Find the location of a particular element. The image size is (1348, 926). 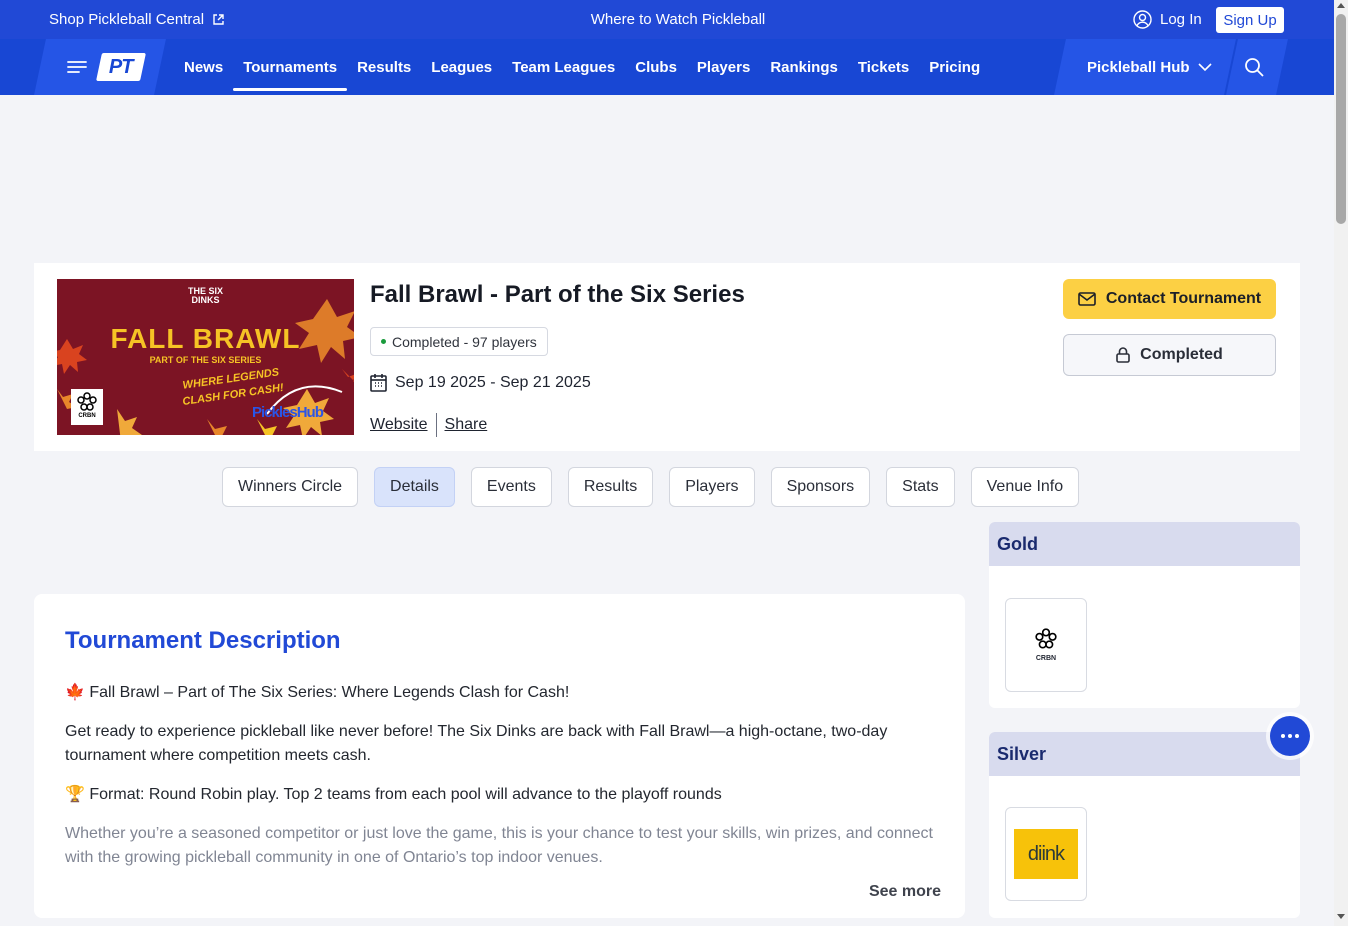

login-label: Log In is located at coordinates (1181, 19).